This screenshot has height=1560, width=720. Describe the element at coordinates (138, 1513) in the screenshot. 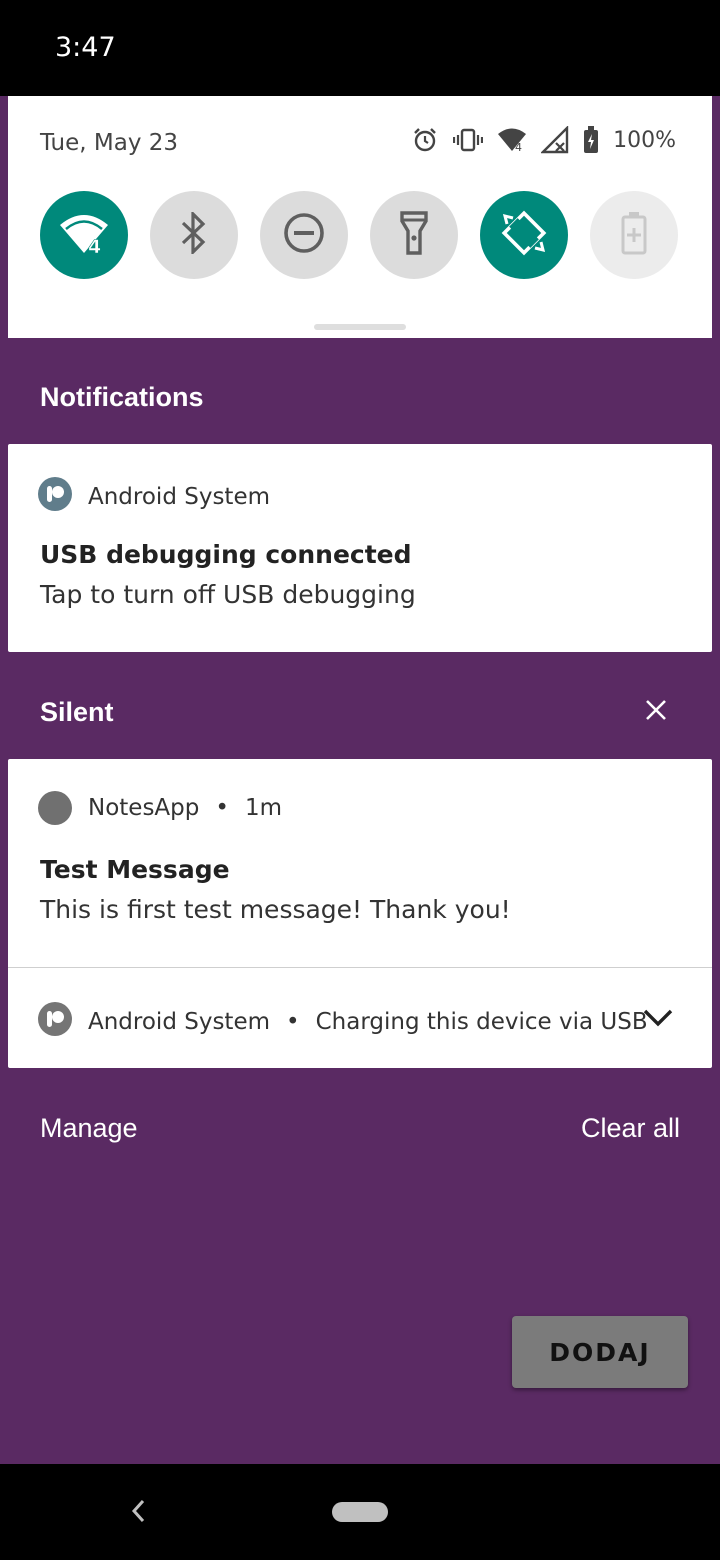

I see `back-icon` at that location.